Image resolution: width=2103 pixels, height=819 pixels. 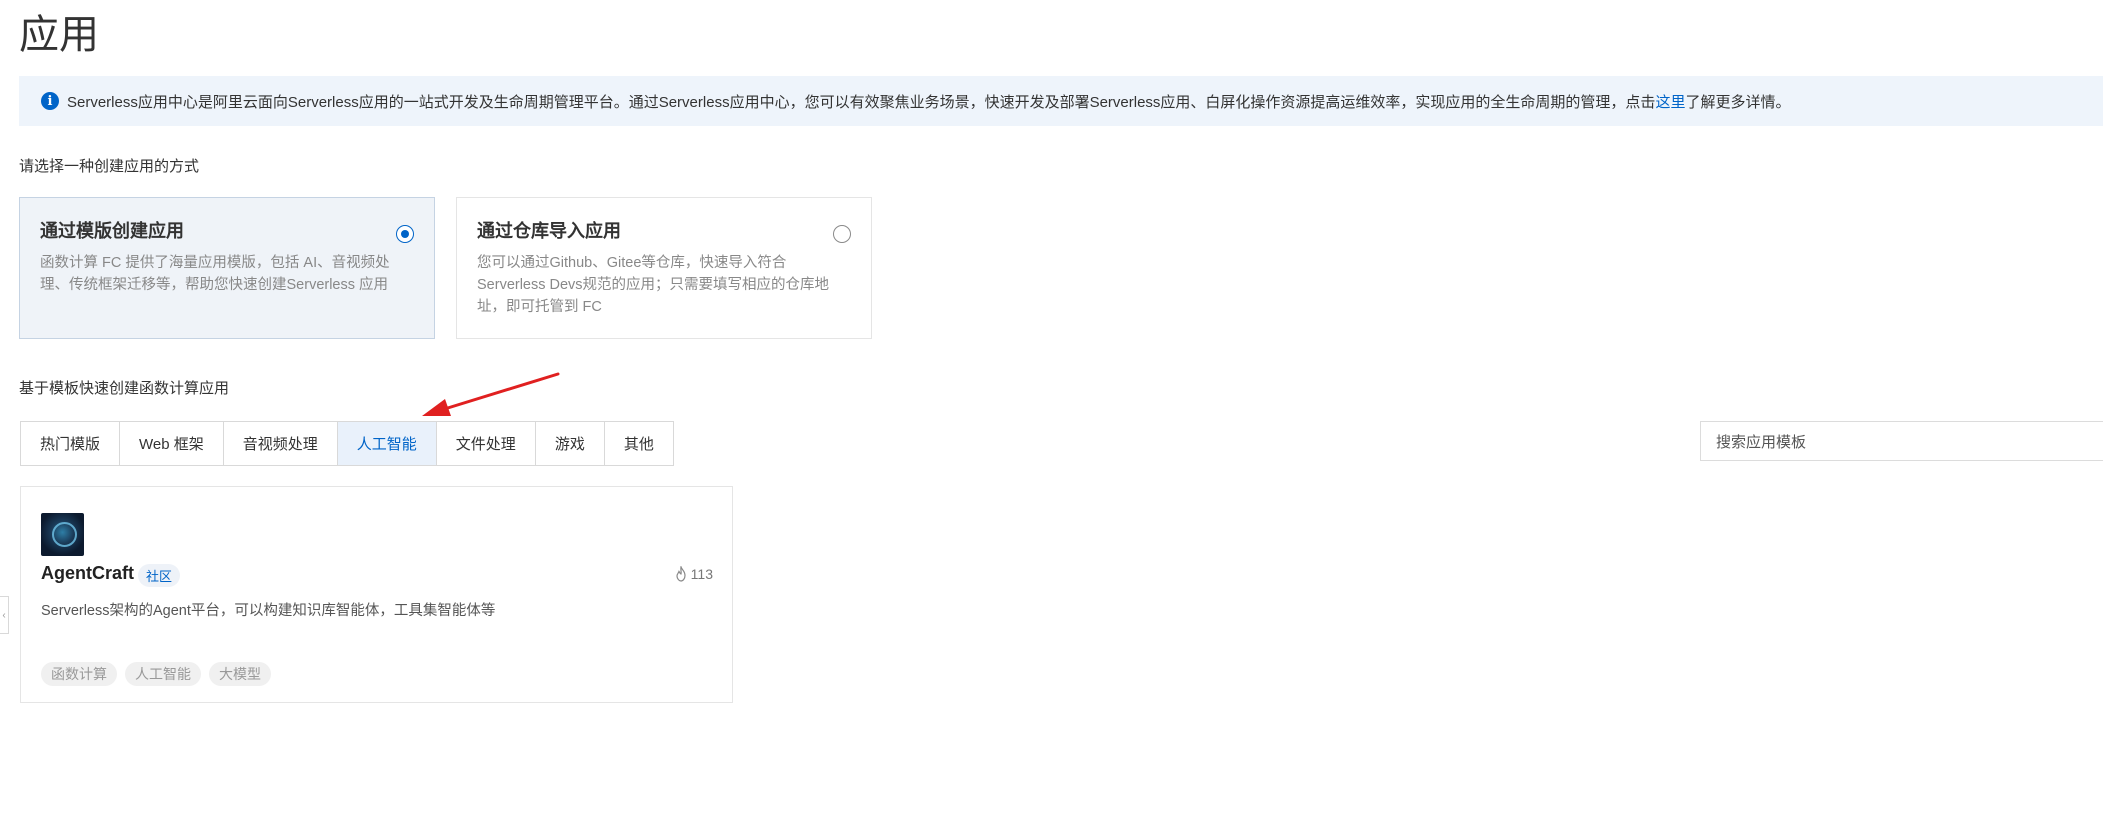 What do you see at coordinates (268, 611) in the screenshot?
I see `app-description: Serverless架构的Agent平台，可以构建知识库智能体，工具集智能体等` at bounding box center [268, 611].